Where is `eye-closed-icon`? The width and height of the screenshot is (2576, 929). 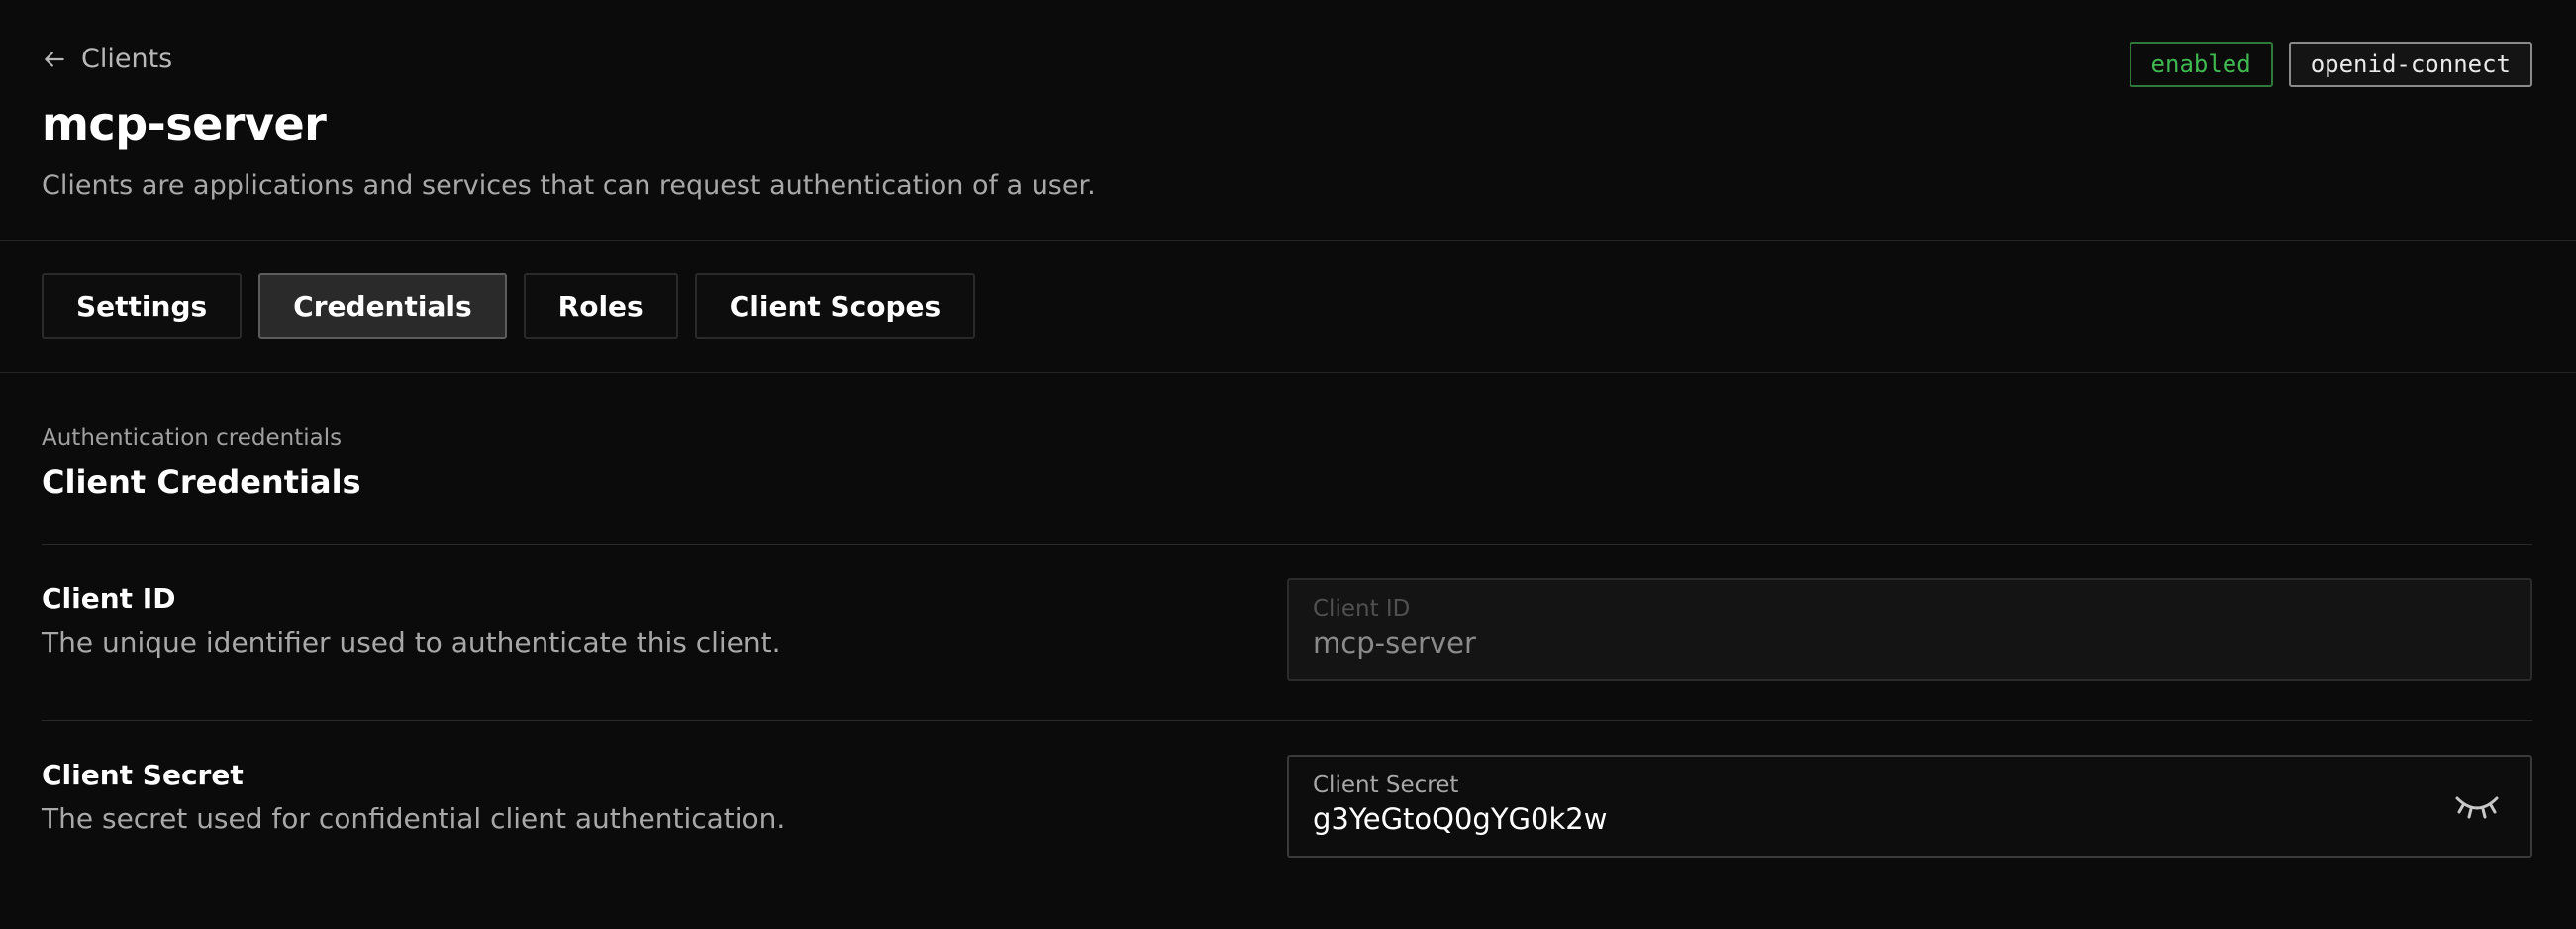 eye-closed-icon is located at coordinates (2477, 806).